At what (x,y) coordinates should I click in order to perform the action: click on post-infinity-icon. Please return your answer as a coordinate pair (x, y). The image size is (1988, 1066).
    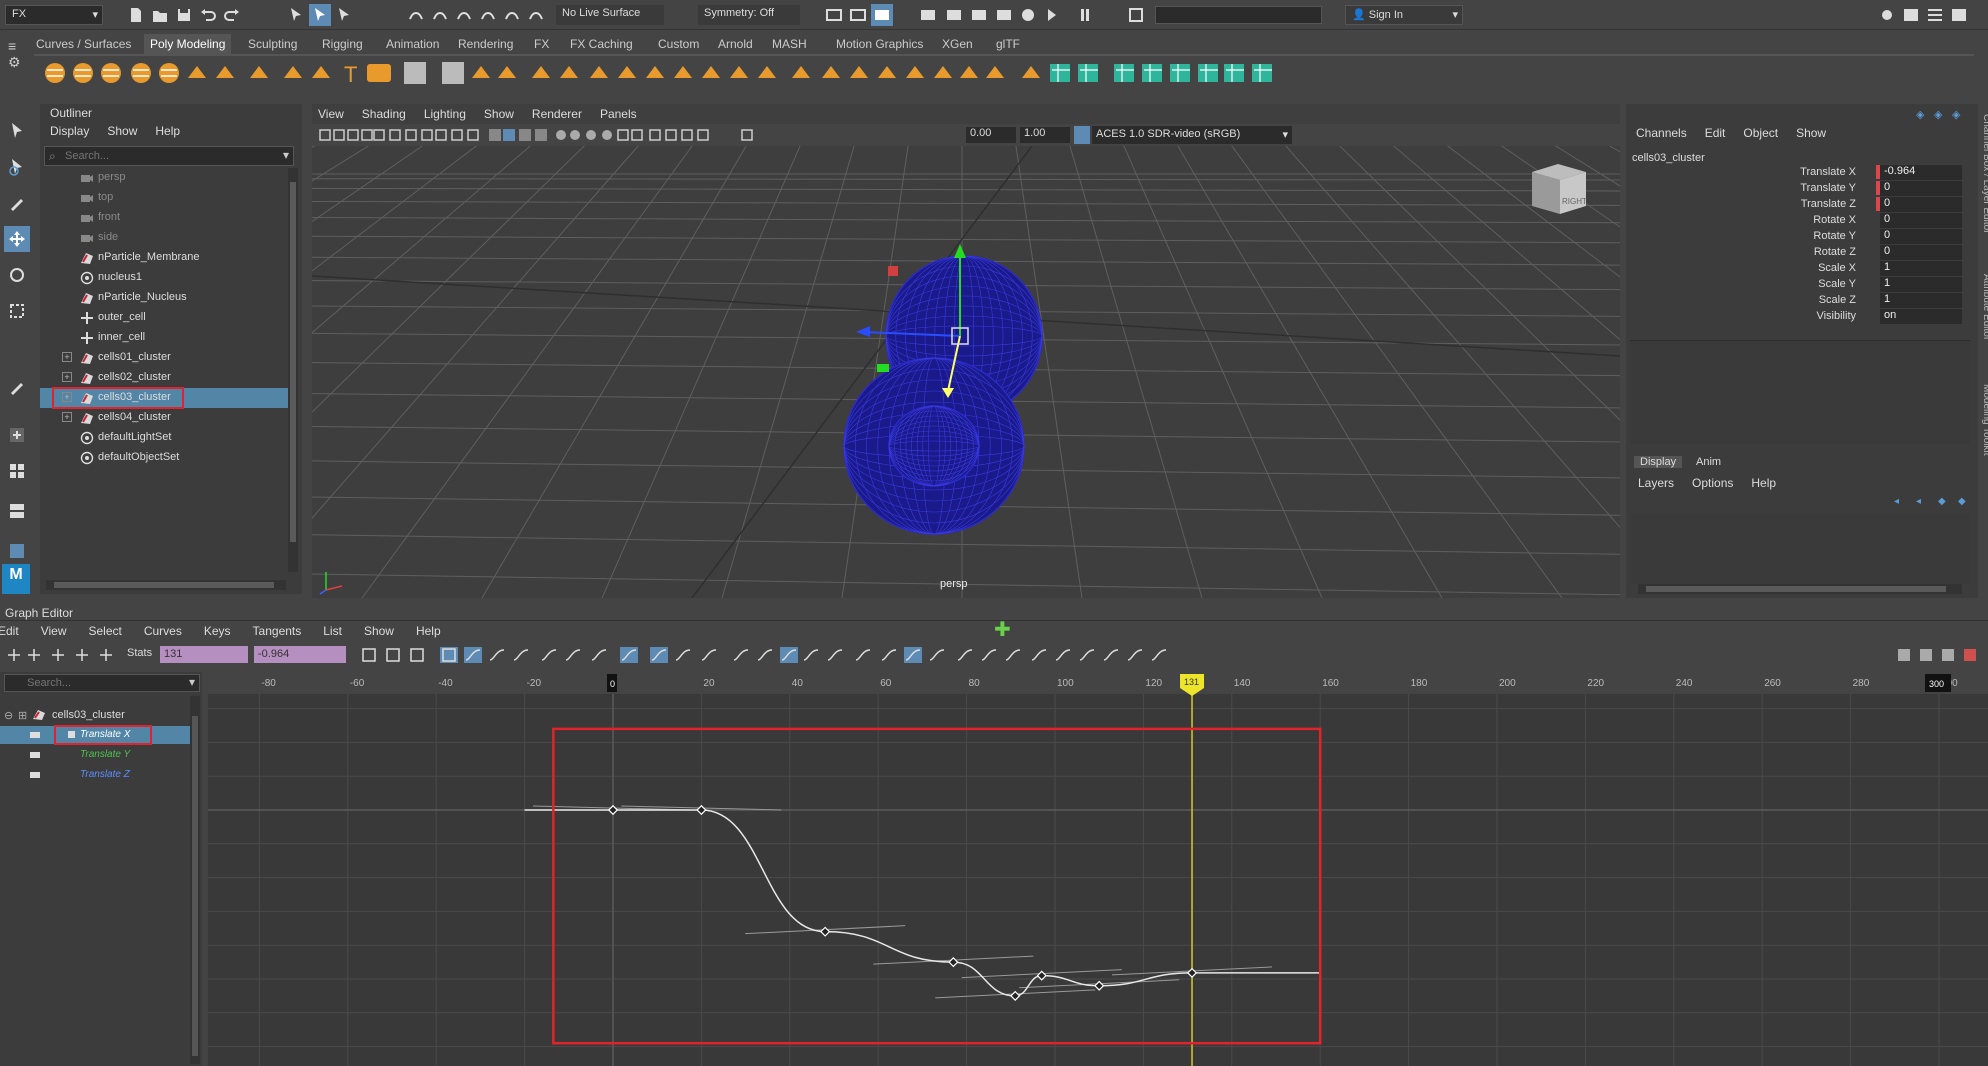
    Looking at the image, I should click on (965, 655).